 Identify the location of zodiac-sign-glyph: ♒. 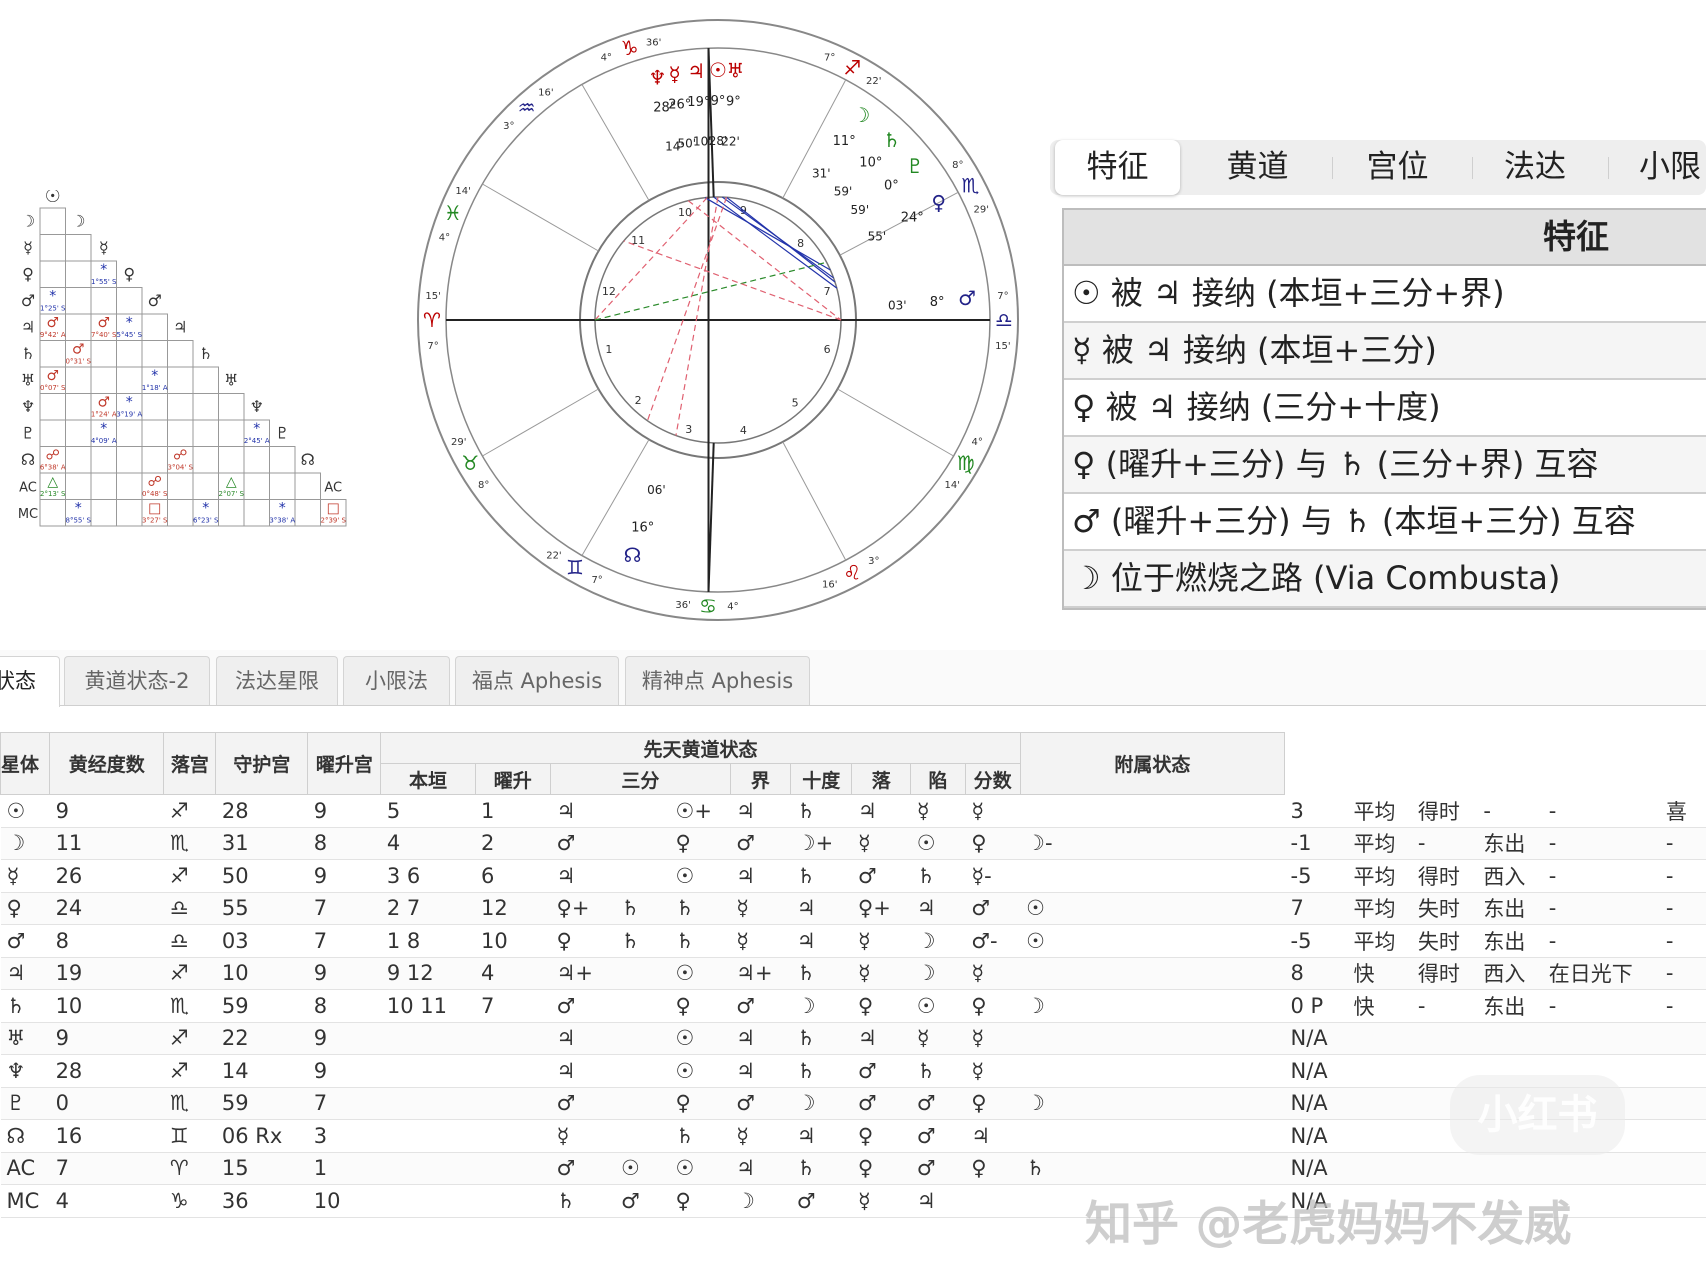
(527, 107).